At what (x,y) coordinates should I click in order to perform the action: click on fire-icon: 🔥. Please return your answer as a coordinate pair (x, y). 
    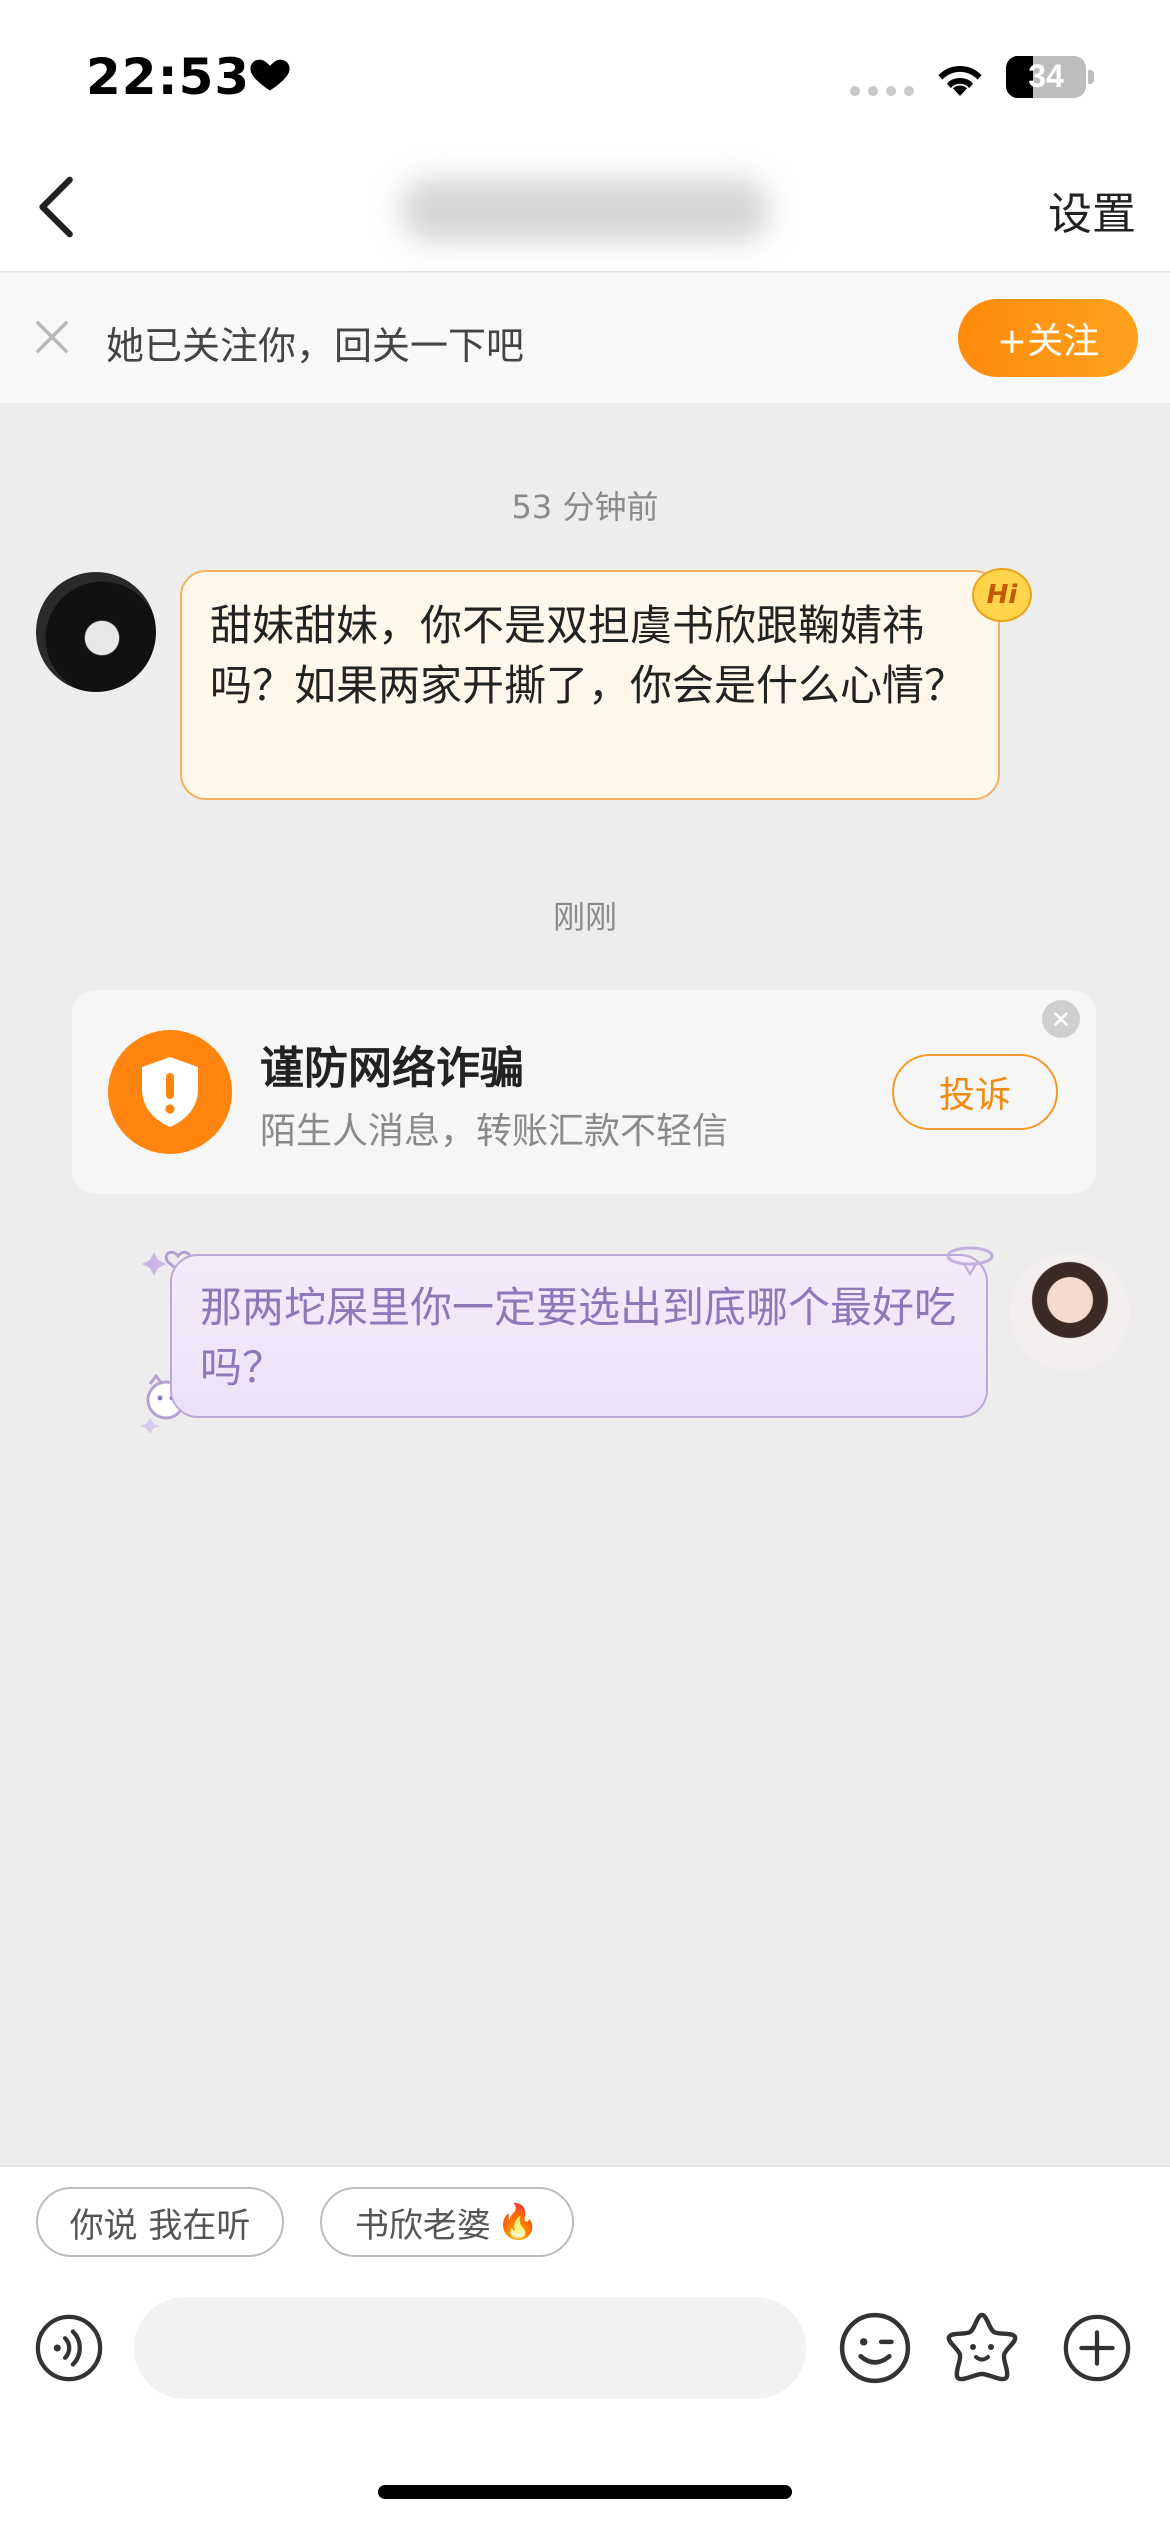
    Looking at the image, I should click on (518, 2222).